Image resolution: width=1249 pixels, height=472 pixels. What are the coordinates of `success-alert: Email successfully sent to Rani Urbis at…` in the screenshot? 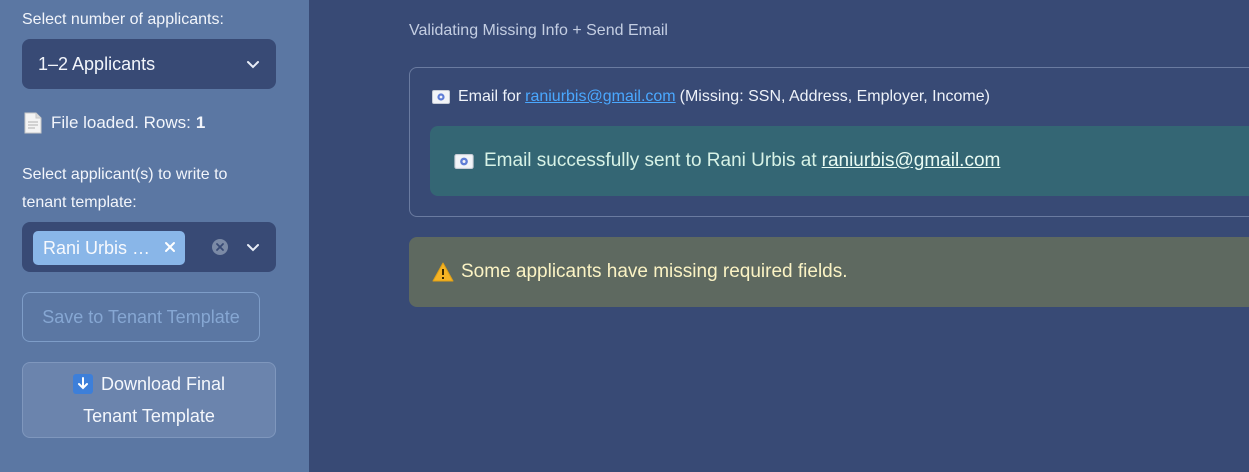 It's located at (839, 161).